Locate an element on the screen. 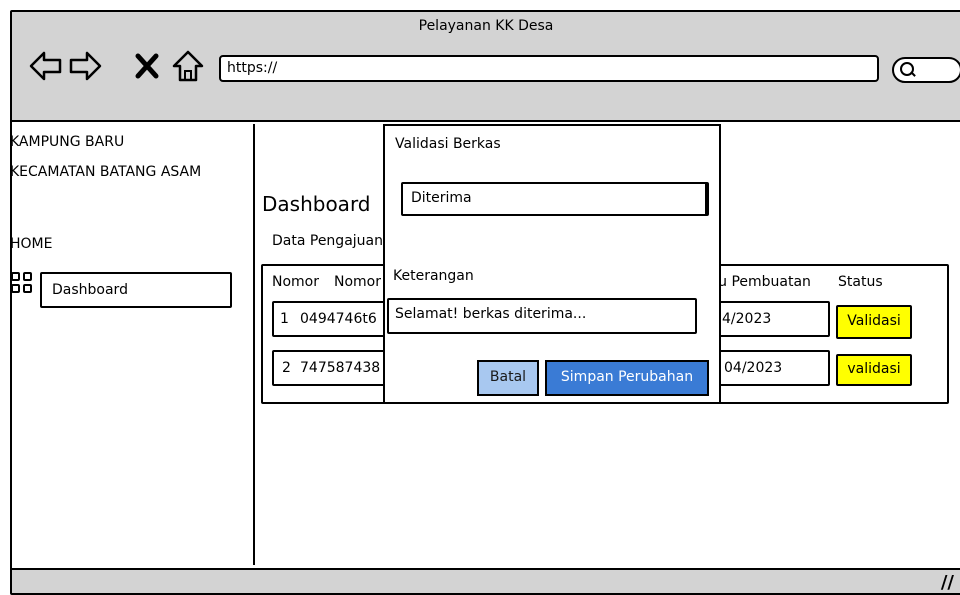  row-date: 4/2023 is located at coordinates (747, 319).